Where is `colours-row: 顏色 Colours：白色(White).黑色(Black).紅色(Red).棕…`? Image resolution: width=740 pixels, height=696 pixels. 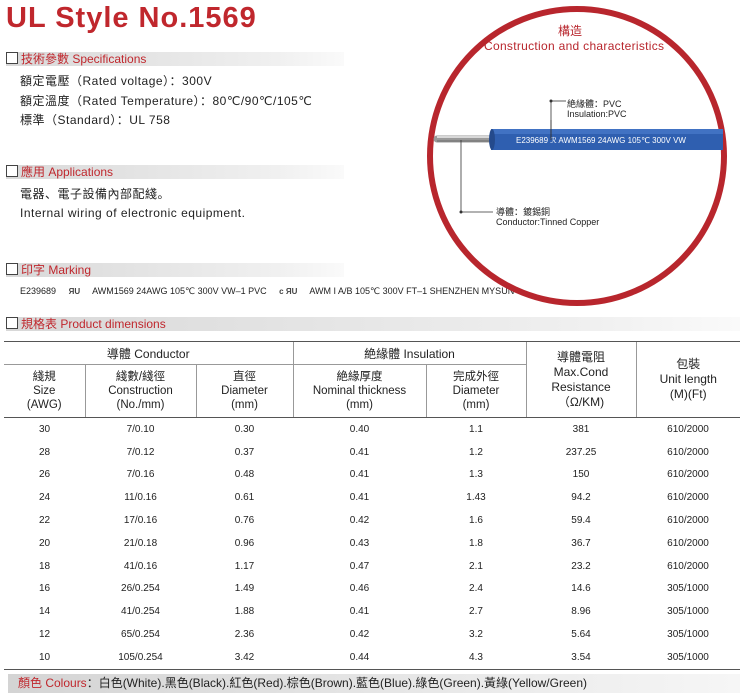
colours-row: 顏色 Colours：白色(White).黑色(Black).紅色(Red).棕… is located at coordinates (374, 683).